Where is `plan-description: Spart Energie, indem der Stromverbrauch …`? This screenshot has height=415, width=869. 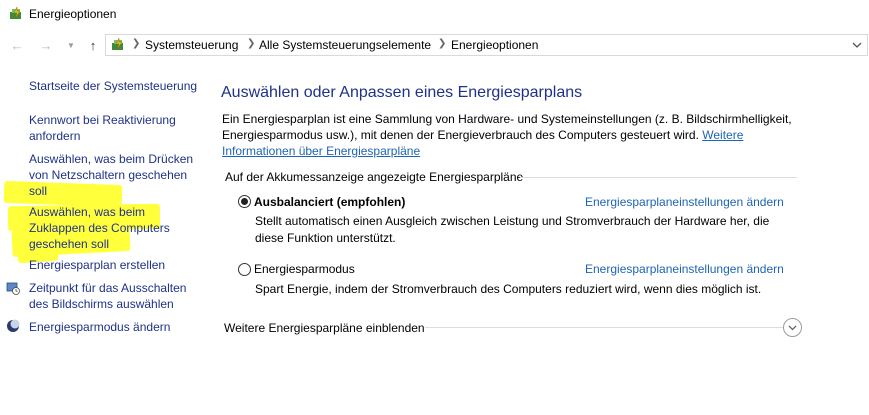 plan-description: Spart Energie, indem der Stromverbrauch … is located at coordinates (508, 289).